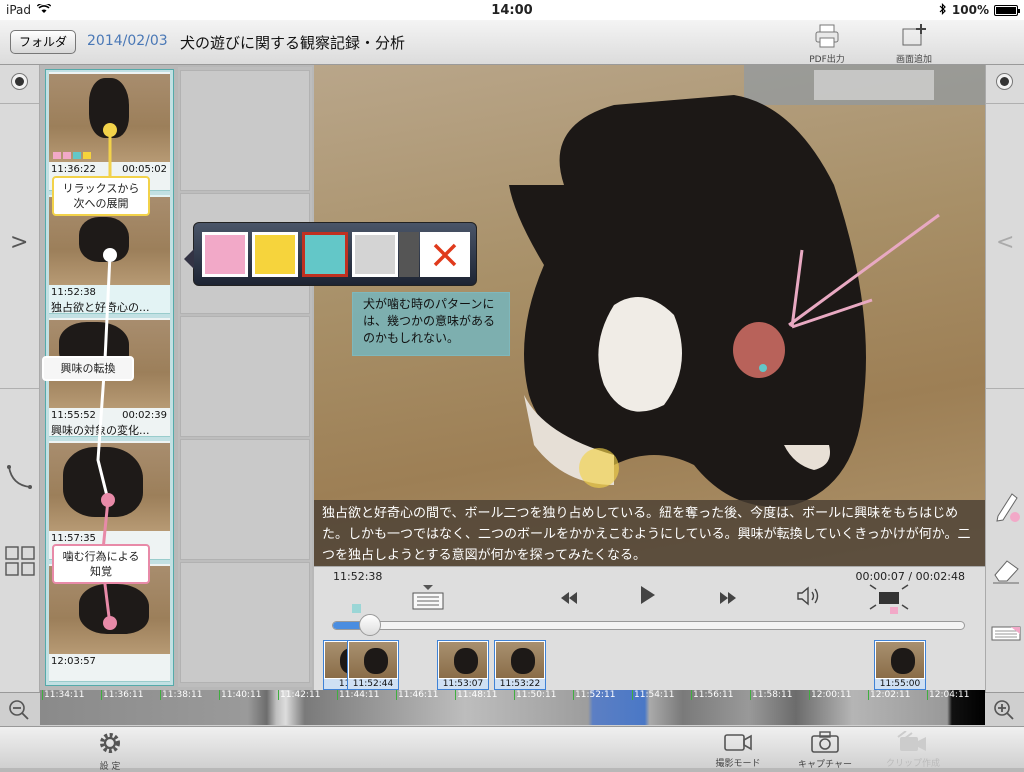  Describe the element at coordinates (325, 254) in the screenshot. I see `color-swatch-teal` at that location.